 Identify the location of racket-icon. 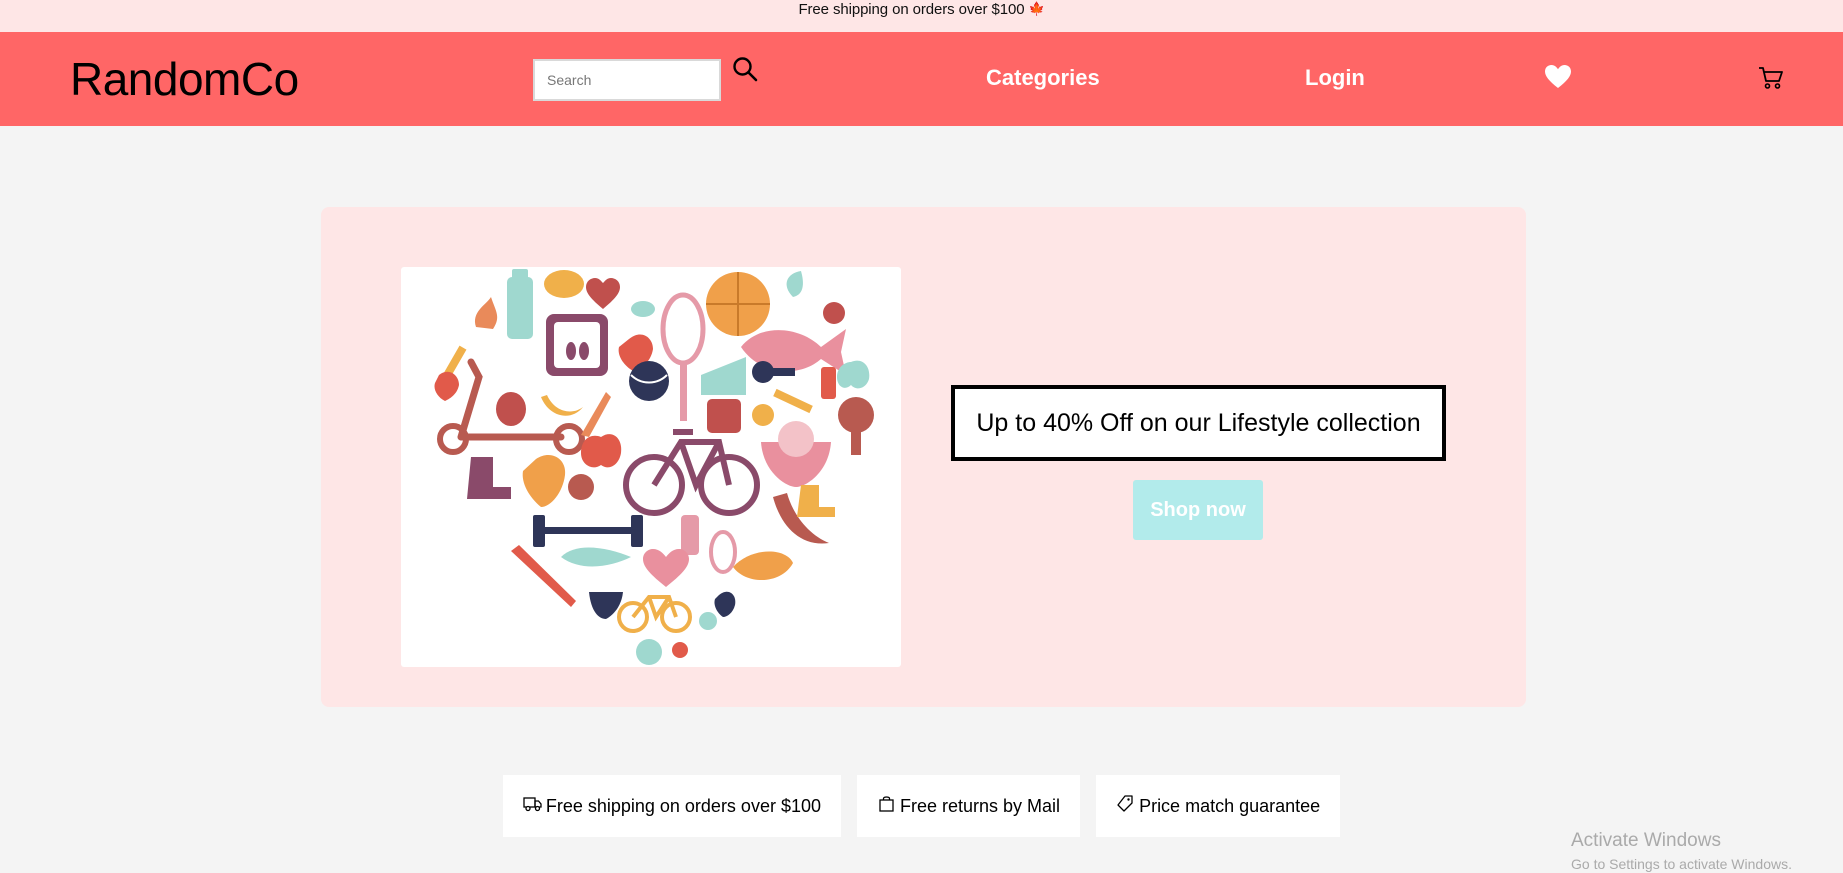
(683, 329).